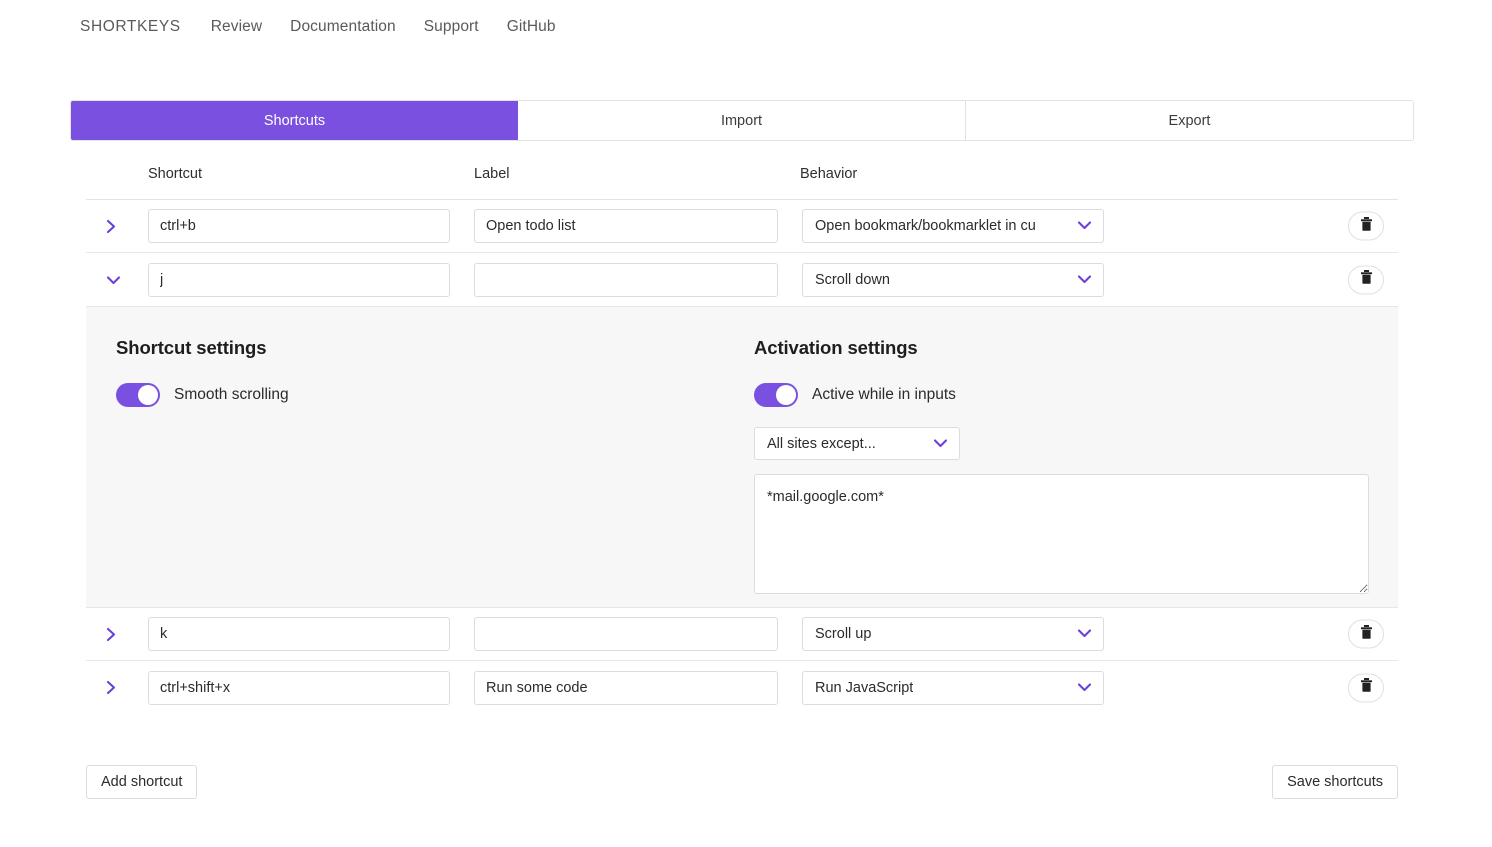 Image resolution: width=1492 pixels, height=847 pixels. Describe the element at coordinates (742, 183) in the screenshot. I see `table-header: Shortcut Label Behavior` at that location.